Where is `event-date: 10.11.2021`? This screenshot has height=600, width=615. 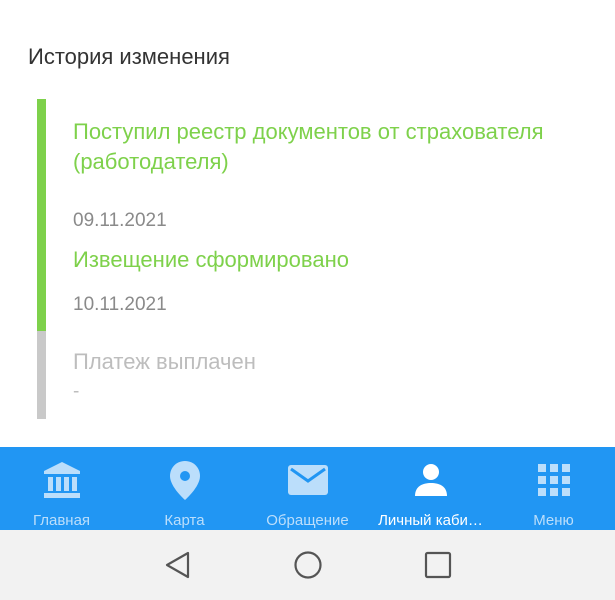
event-date: 10.11.2021 is located at coordinates (120, 304).